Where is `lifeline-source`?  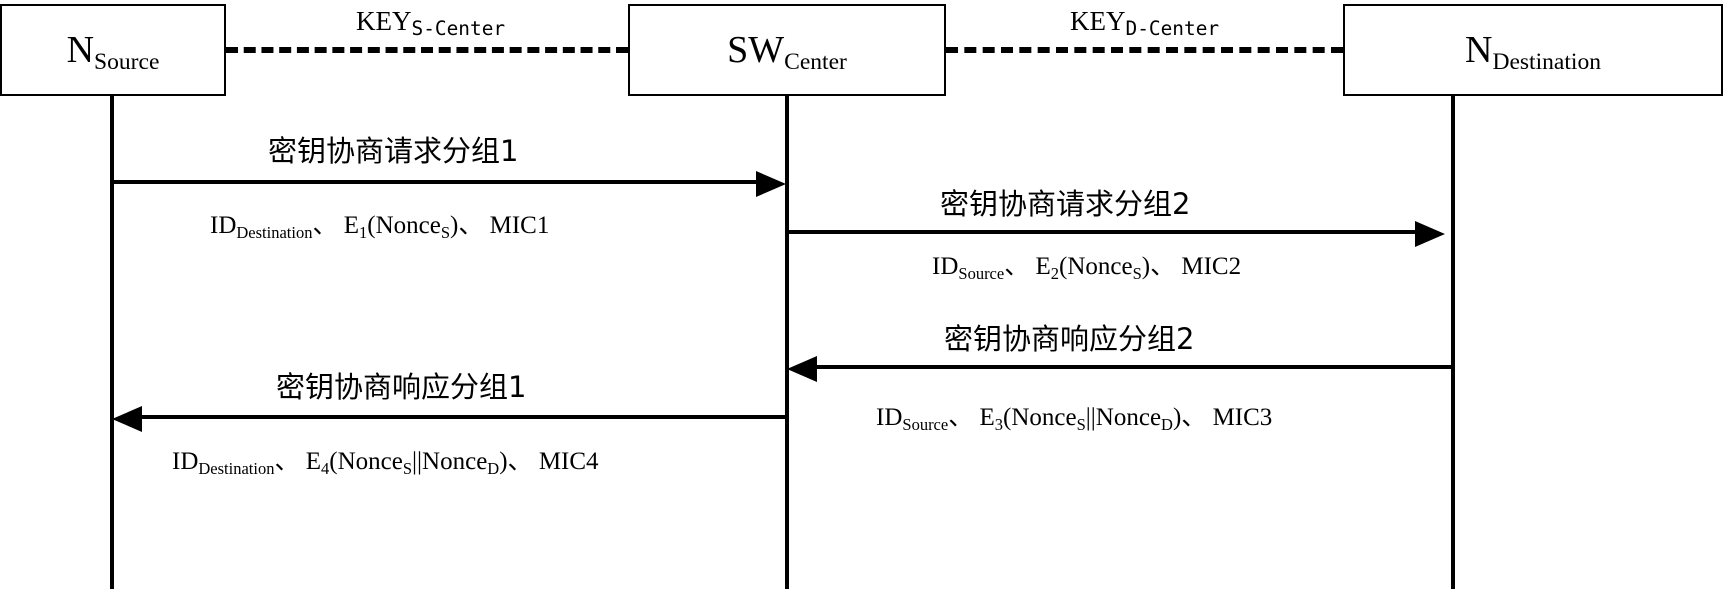
lifeline-source is located at coordinates (112, 342).